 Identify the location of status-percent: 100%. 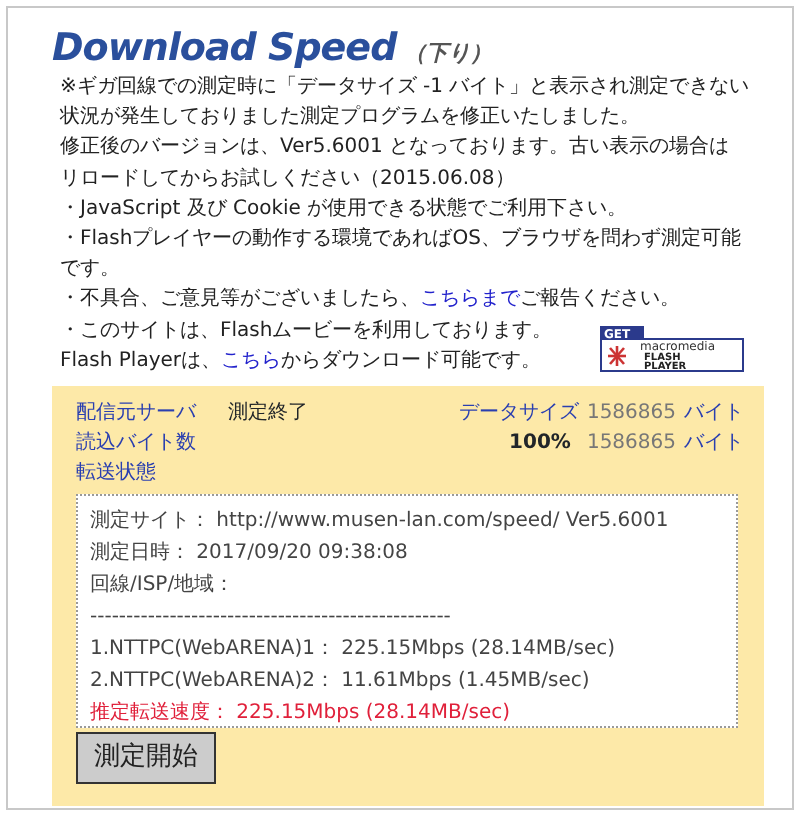
(540, 444).